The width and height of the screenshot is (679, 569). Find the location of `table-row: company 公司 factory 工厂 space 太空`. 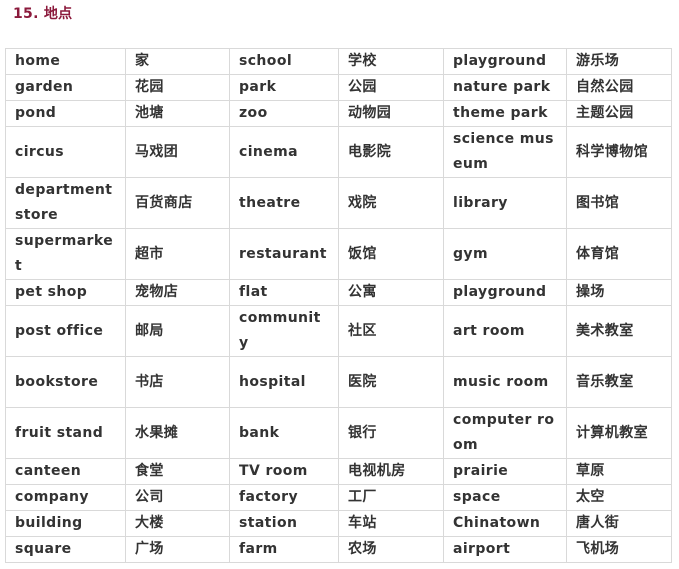

table-row: company 公司 factory 工厂 space 太空 is located at coordinates (338, 497).